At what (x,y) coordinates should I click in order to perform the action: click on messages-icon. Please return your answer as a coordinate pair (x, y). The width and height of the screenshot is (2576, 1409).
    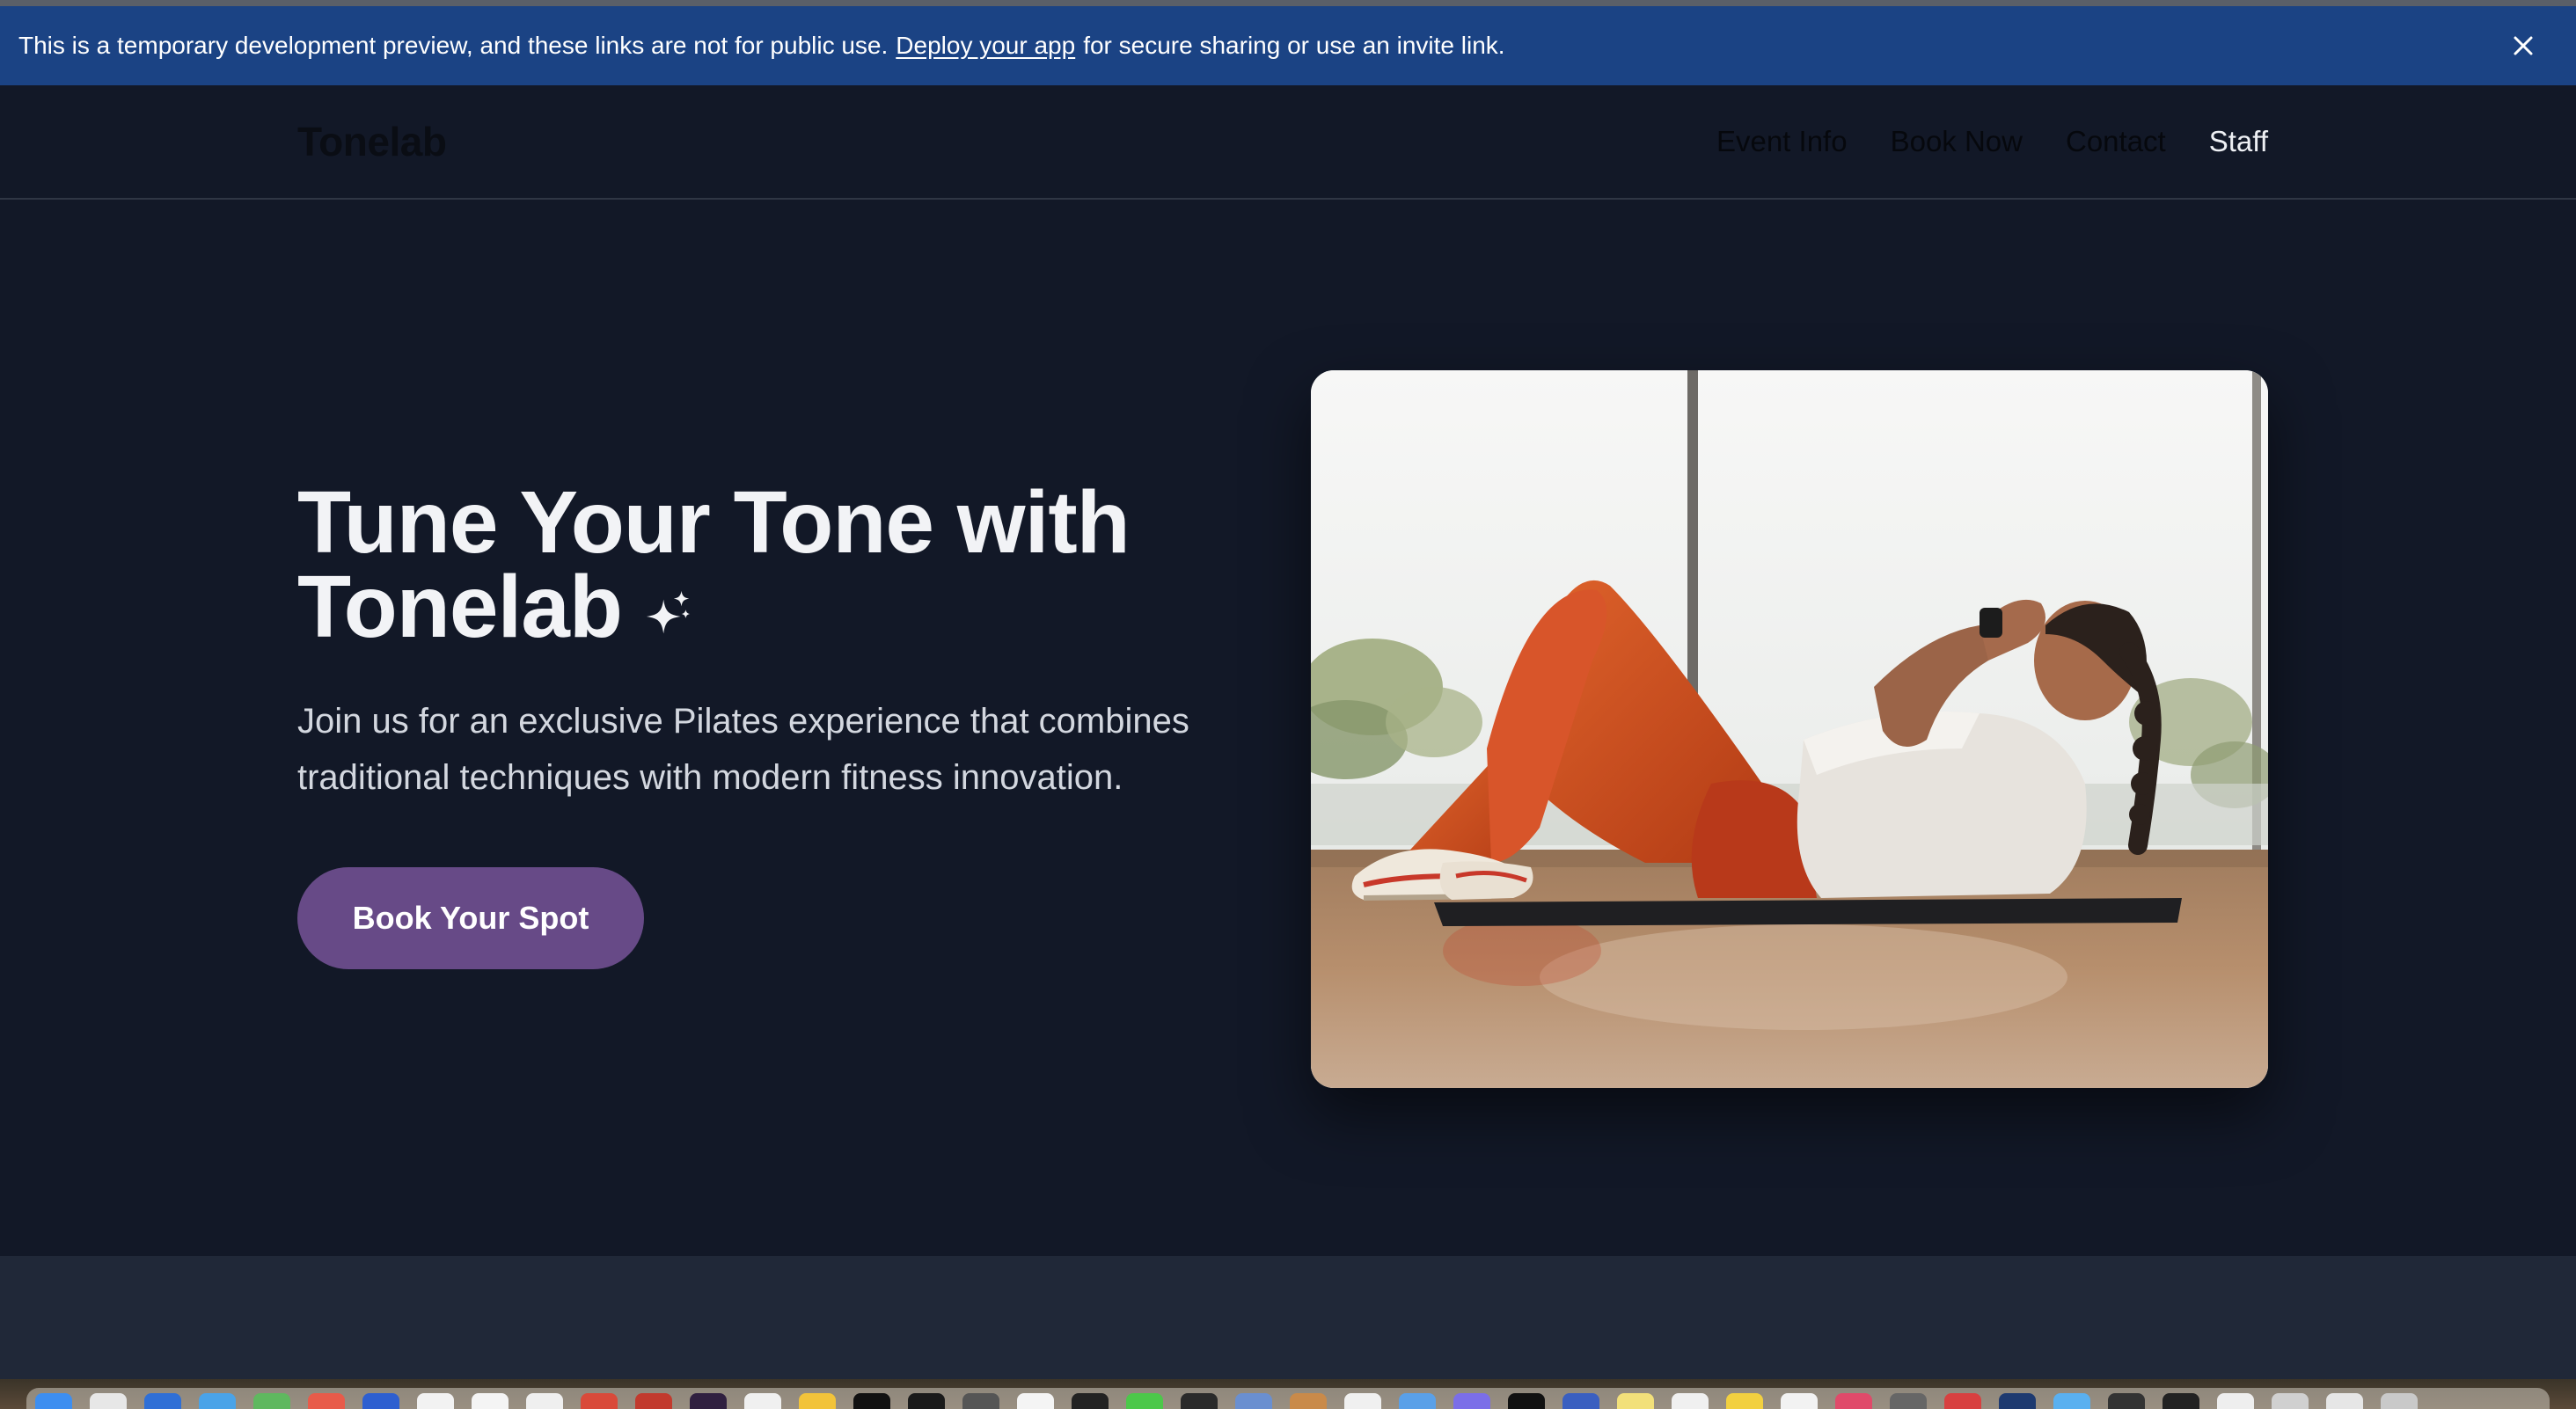
    Looking at the image, I should click on (1090, 1401).